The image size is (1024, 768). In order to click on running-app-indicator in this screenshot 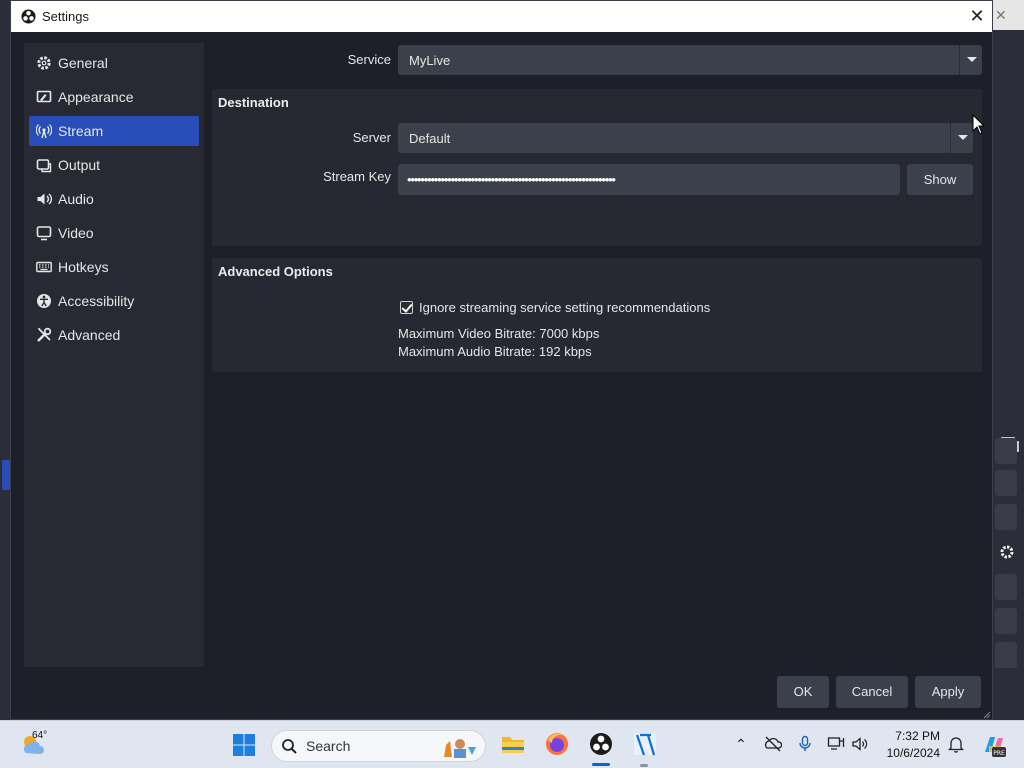, I will do `click(644, 765)`.